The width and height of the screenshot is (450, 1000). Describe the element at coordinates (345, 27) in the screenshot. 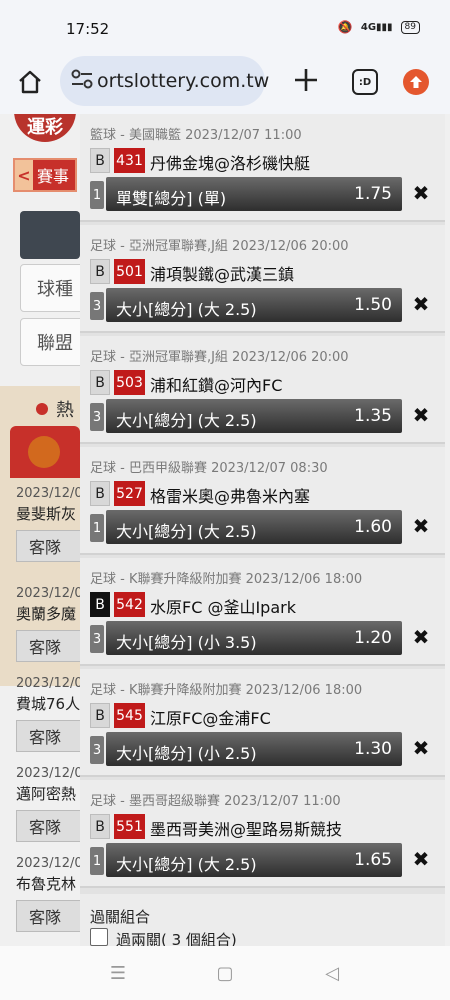

I see `mute-icon: 🔕` at that location.